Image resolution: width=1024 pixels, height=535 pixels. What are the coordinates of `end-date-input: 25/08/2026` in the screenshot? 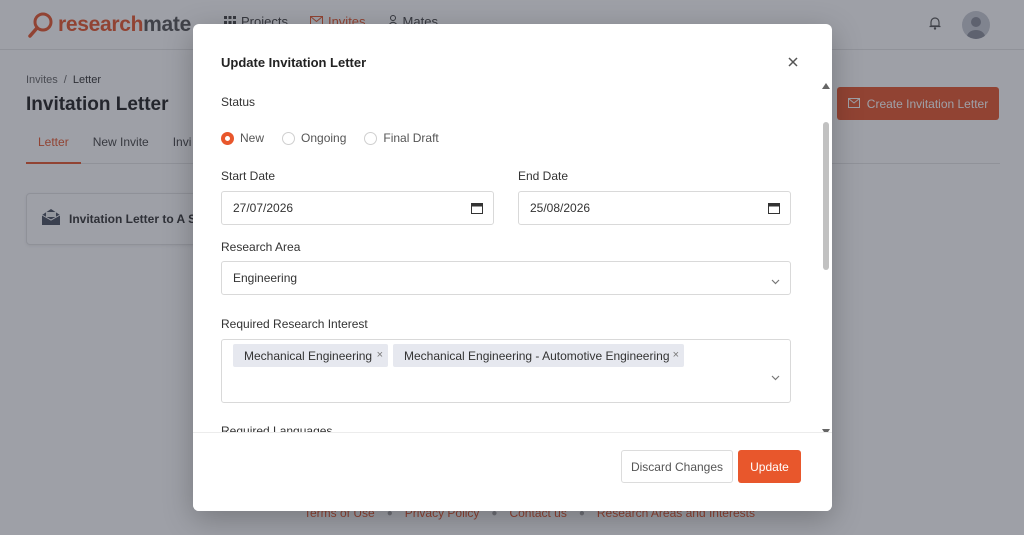 It's located at (654, 208).